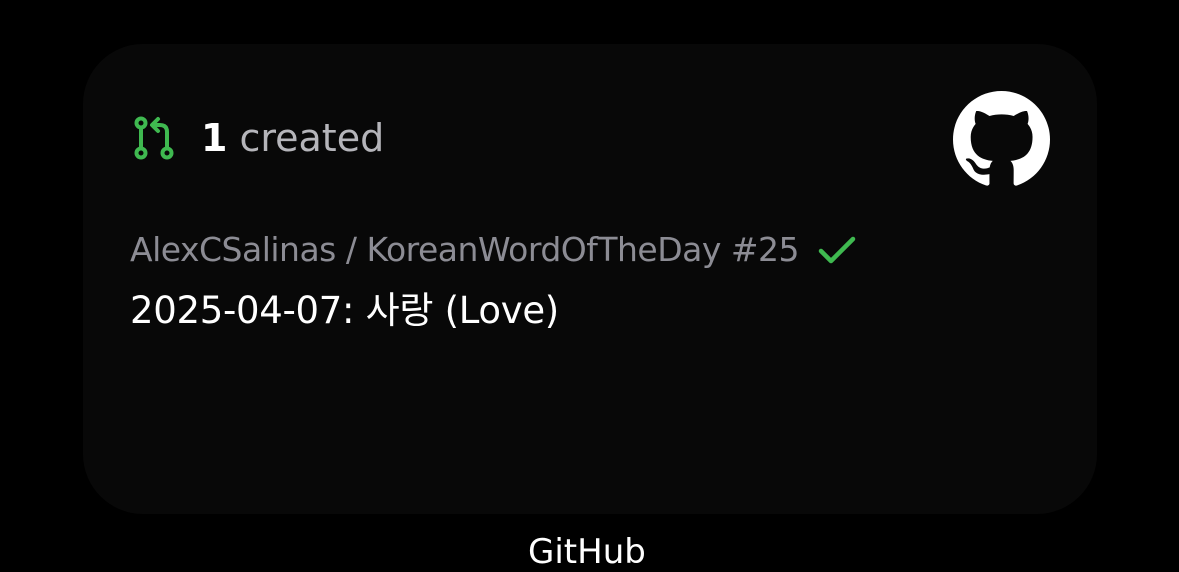  Describe the element at coordinates (465, 249) in the screenshot. I see `repo-and-number: AlexCSalinas / KoreanWordOfTheDay #25` at that location.